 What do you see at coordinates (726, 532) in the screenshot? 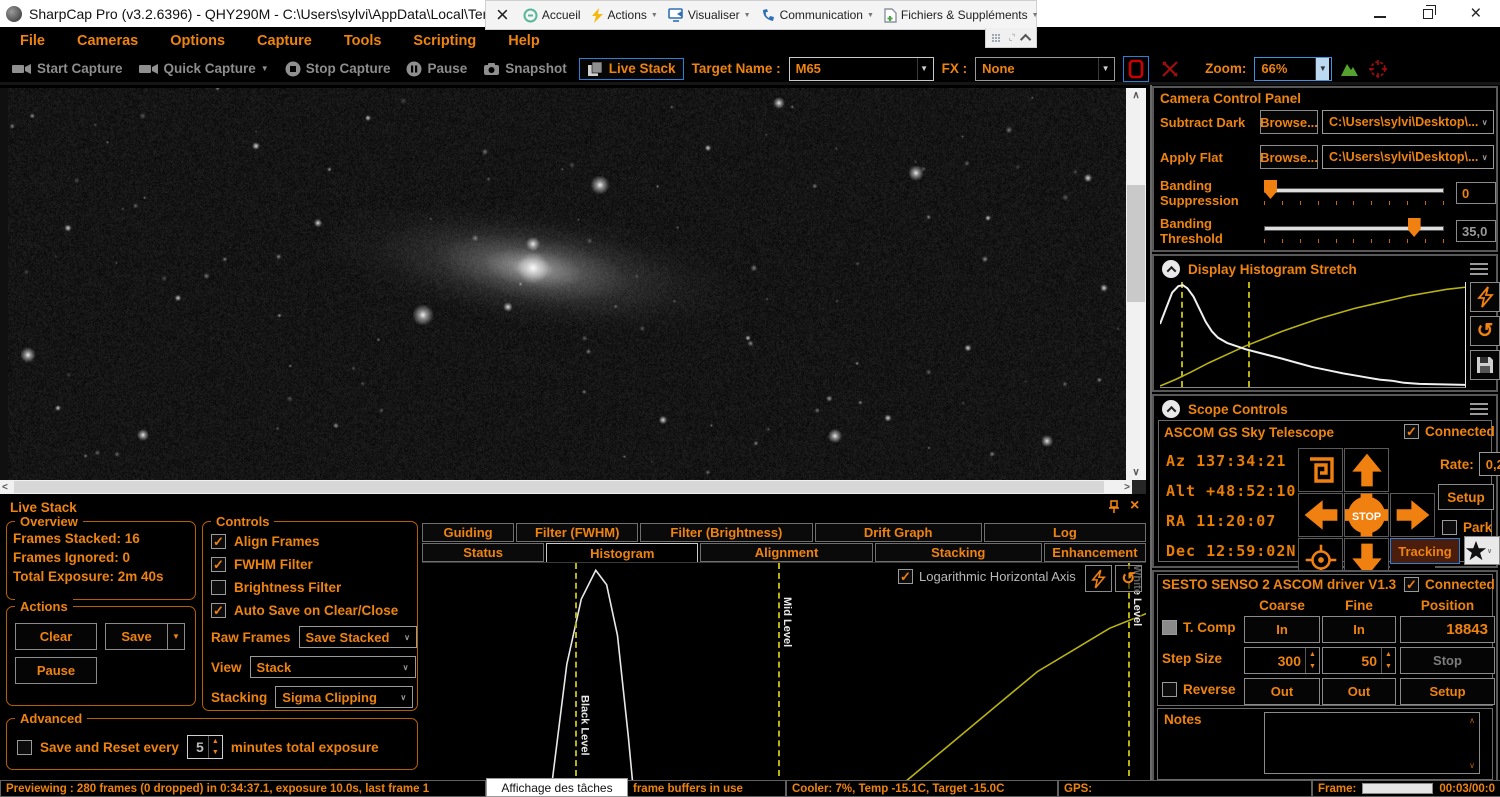
I see `tab-filter-brightness: Filter (Brightness)` at bounding box center [726, 532].